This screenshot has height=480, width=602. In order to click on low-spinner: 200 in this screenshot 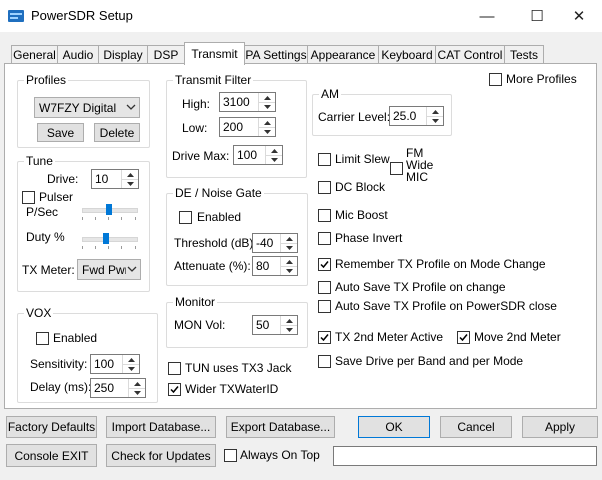, I will do `click(247, 127)`.